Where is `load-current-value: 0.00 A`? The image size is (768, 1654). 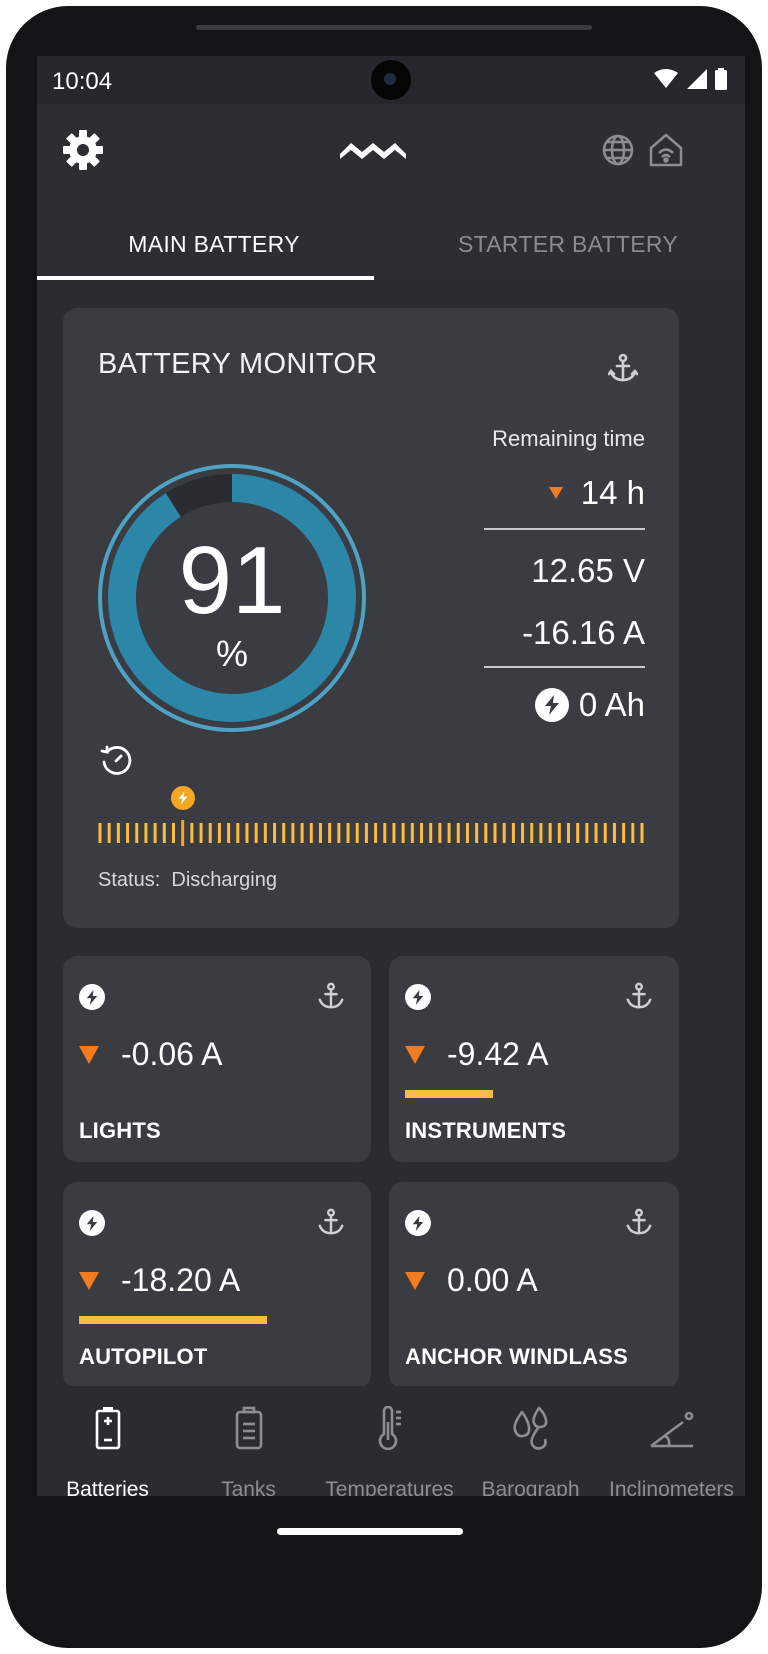 load-current-value: 0.00 A is located at coordinates (492, 1280).